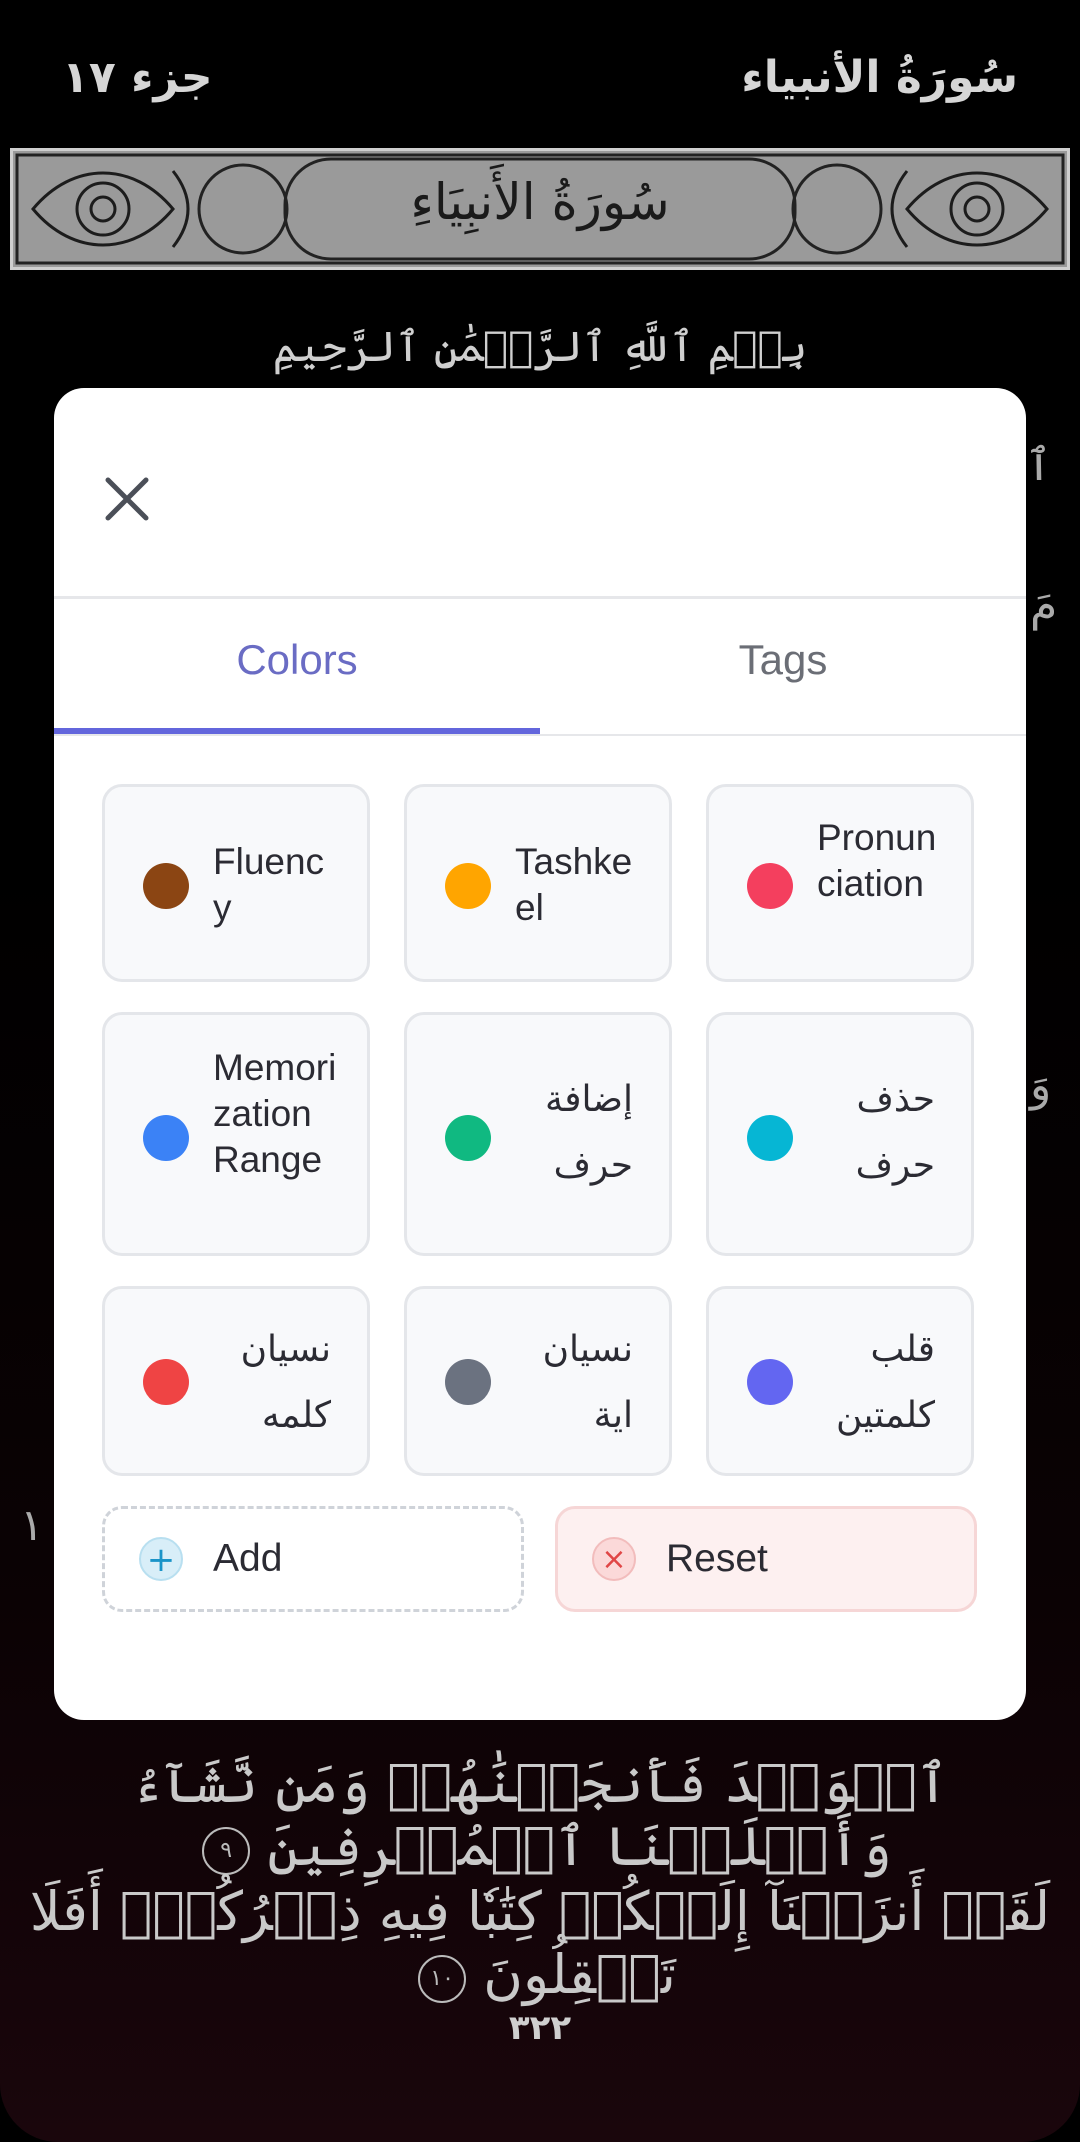  Describe the element at coordinates (297, 660) in the screenshot. I see `tab-colors: Colors` at that location.